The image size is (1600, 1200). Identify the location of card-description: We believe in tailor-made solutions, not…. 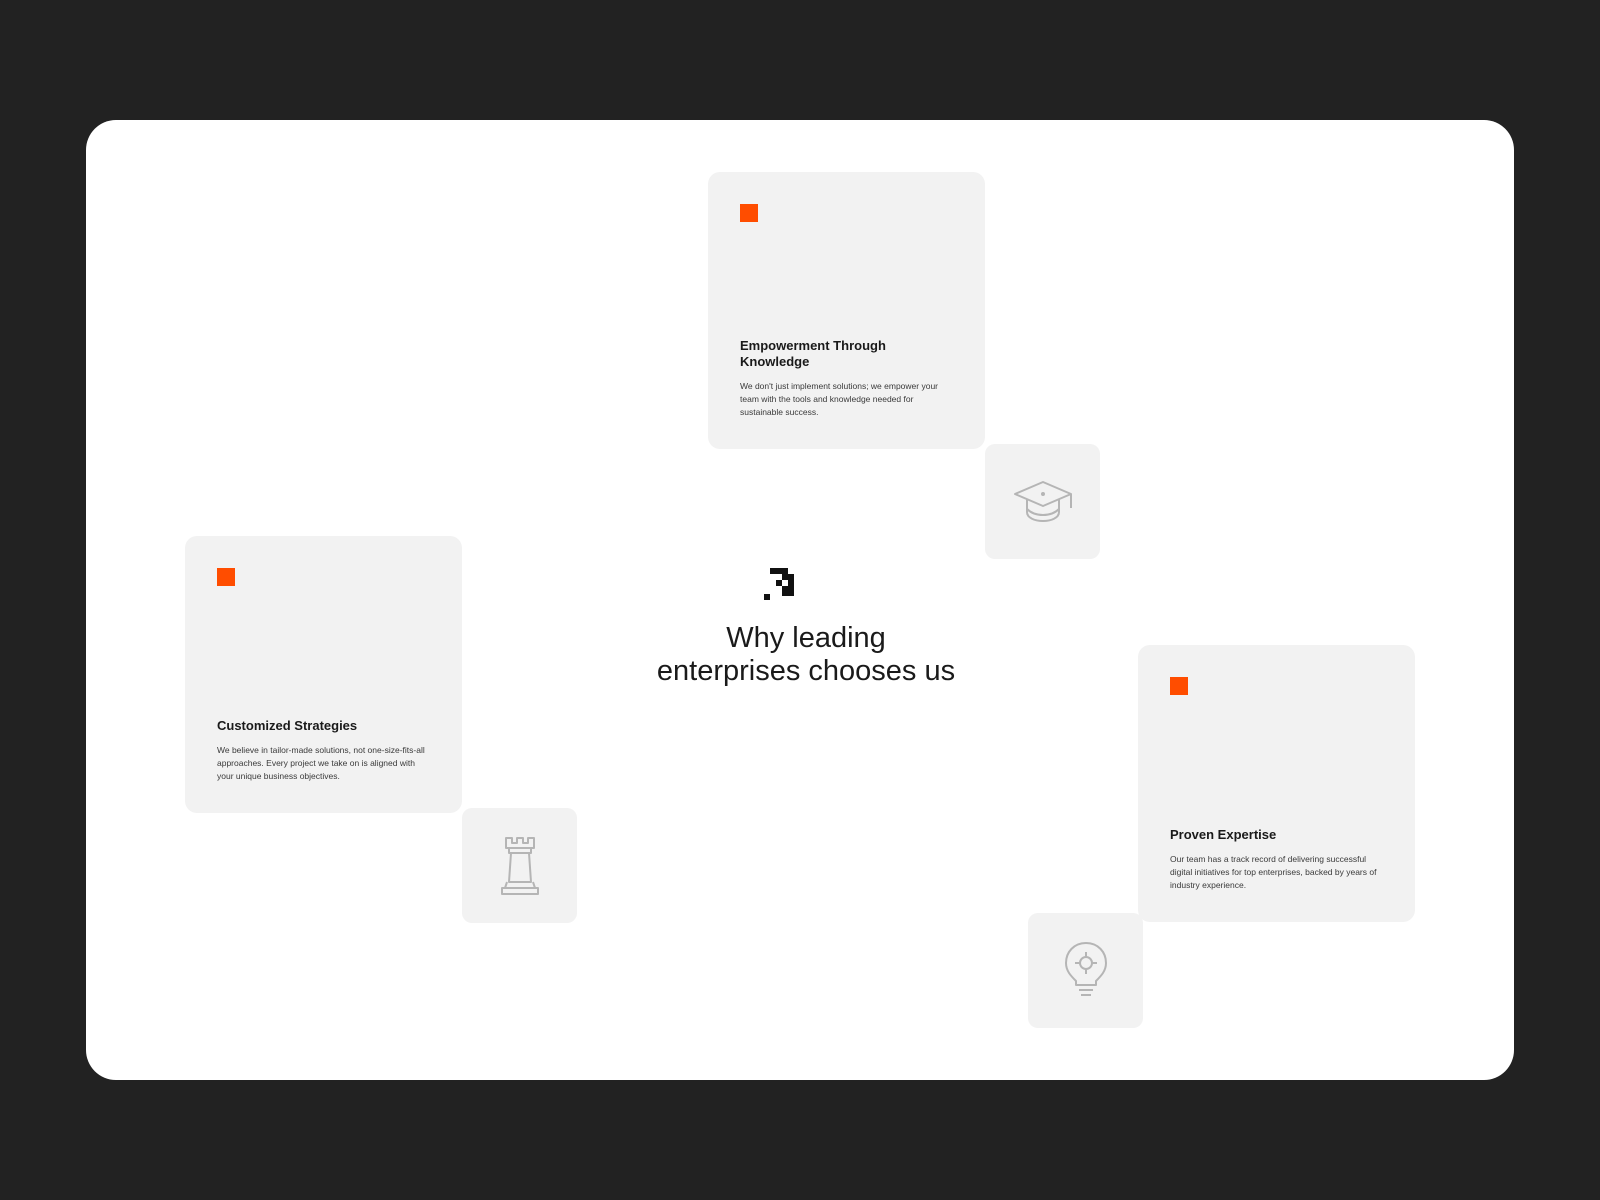
(321, 763).